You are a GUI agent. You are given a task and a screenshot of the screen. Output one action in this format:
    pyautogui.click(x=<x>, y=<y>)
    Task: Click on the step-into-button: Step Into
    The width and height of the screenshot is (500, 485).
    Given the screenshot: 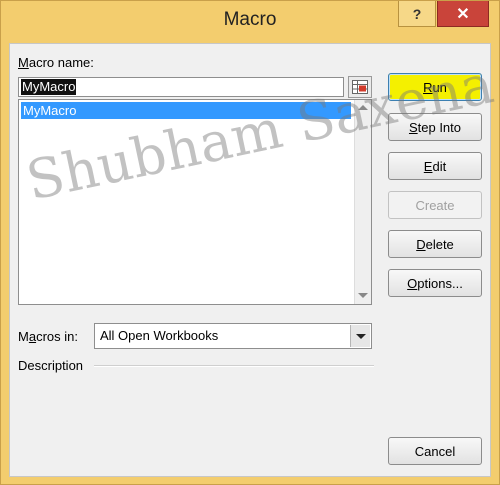 What is the action you would take?
    pyautogui.click(x=435, y=127)
    